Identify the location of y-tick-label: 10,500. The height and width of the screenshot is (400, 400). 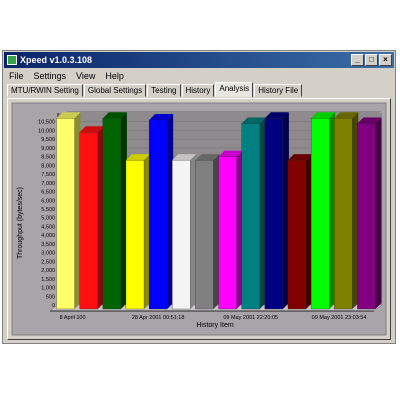
(46, 123).